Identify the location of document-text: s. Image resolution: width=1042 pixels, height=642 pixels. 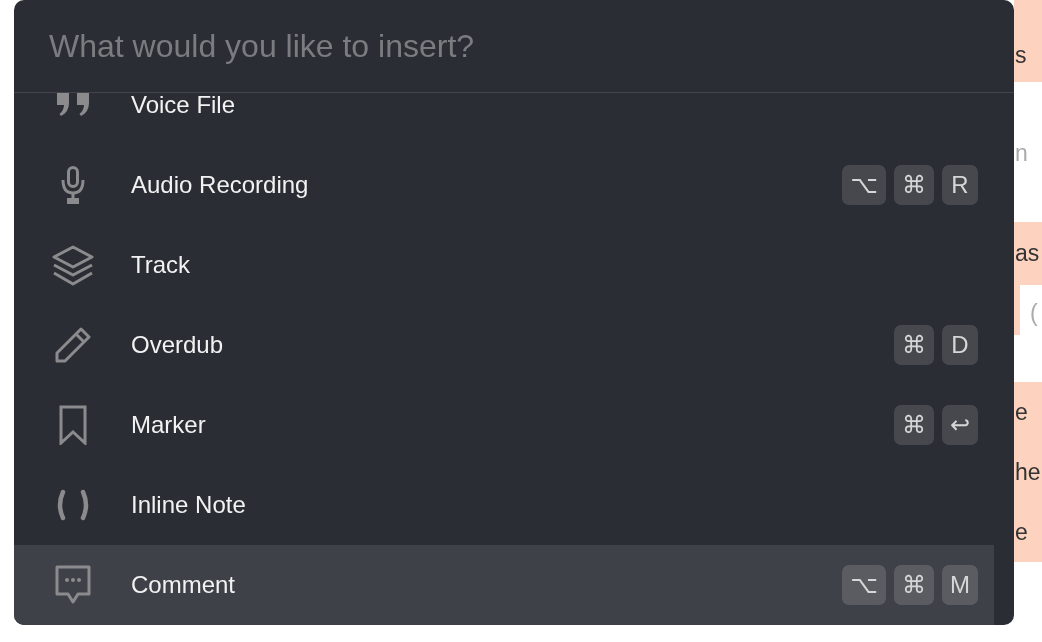
(1021, 55).